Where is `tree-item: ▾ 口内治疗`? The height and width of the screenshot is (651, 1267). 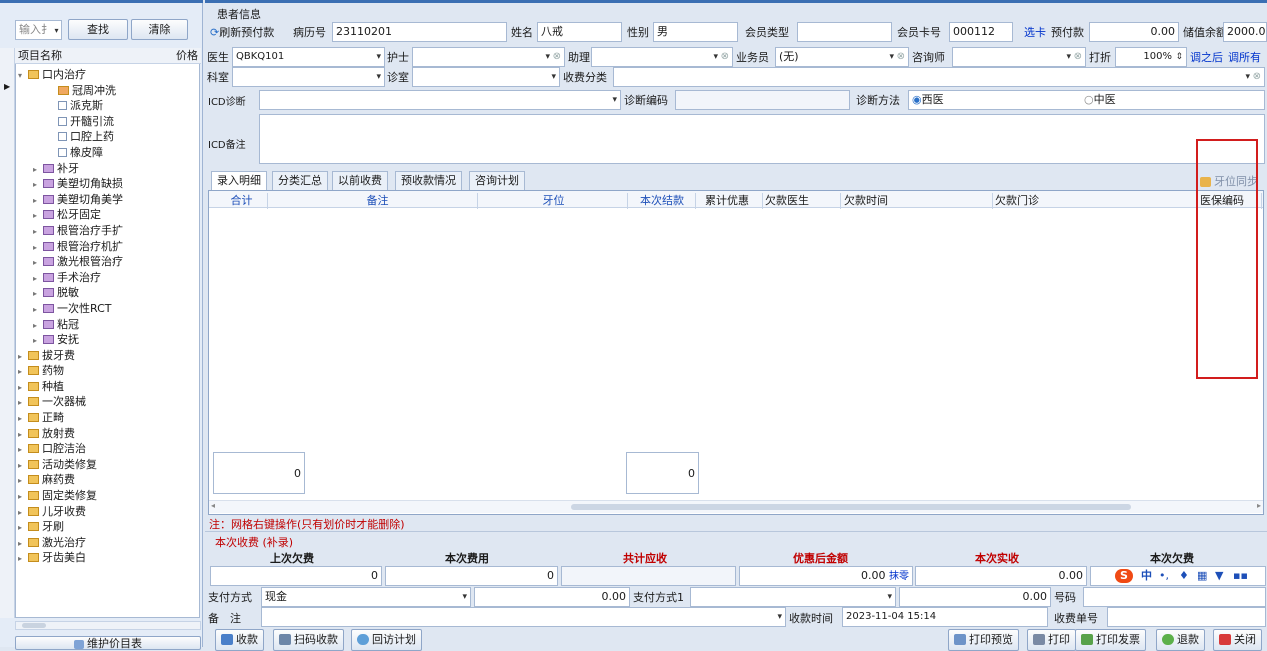 tree-item: ▾ 口内治疗 is located at coordinates (108, 75).